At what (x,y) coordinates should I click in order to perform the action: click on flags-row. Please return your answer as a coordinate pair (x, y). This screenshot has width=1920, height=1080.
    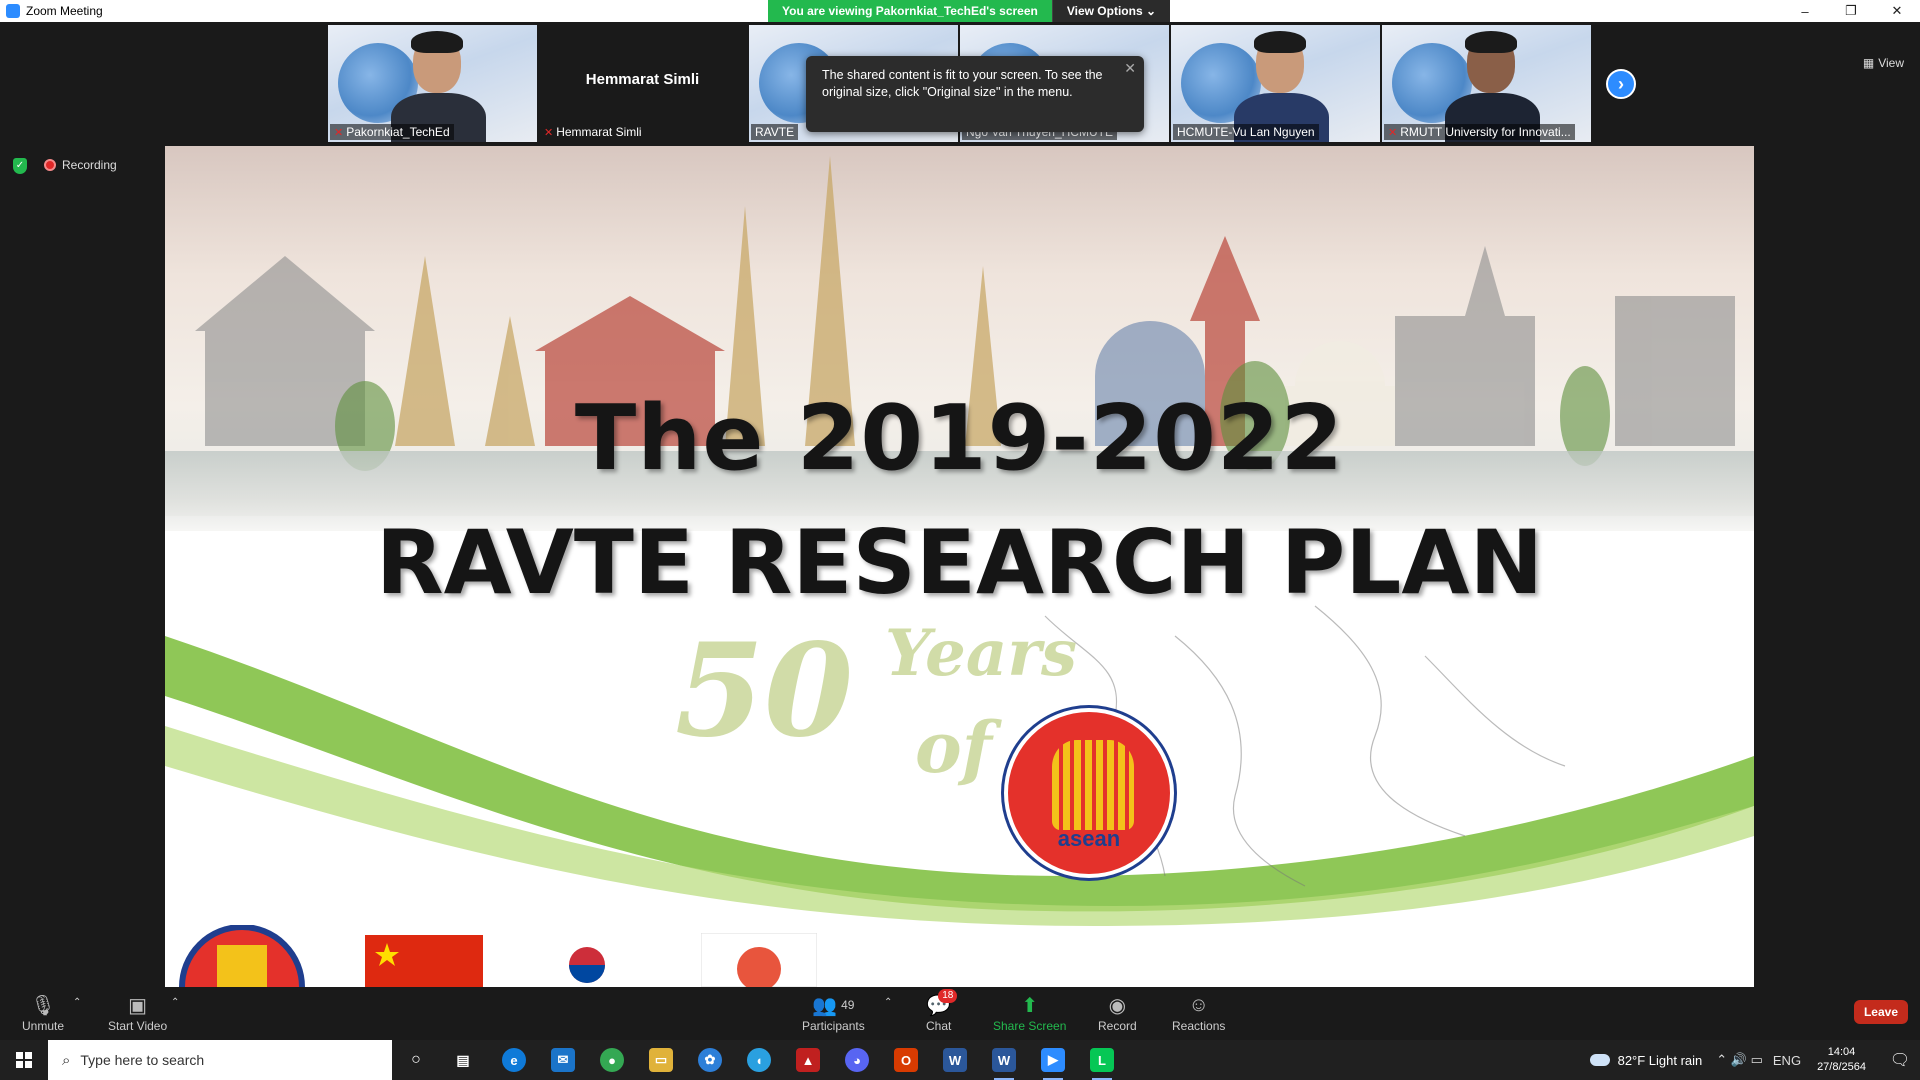
    Looking at the image, I should click on (959, 956).